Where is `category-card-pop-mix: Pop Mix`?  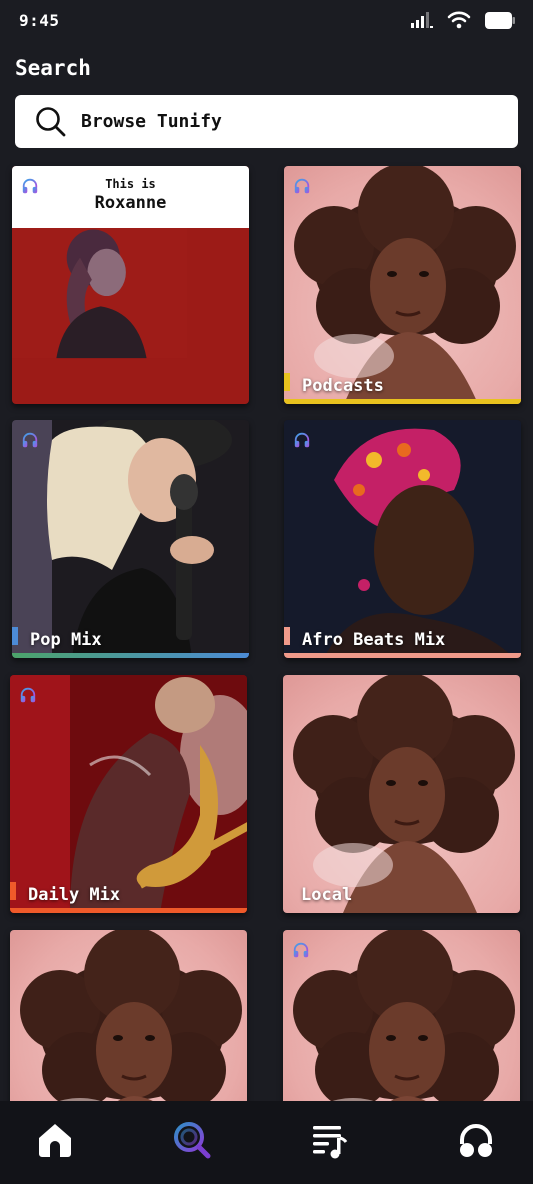
category-card-pop-mix: Pop Mix is located at coordinates (130, 539).